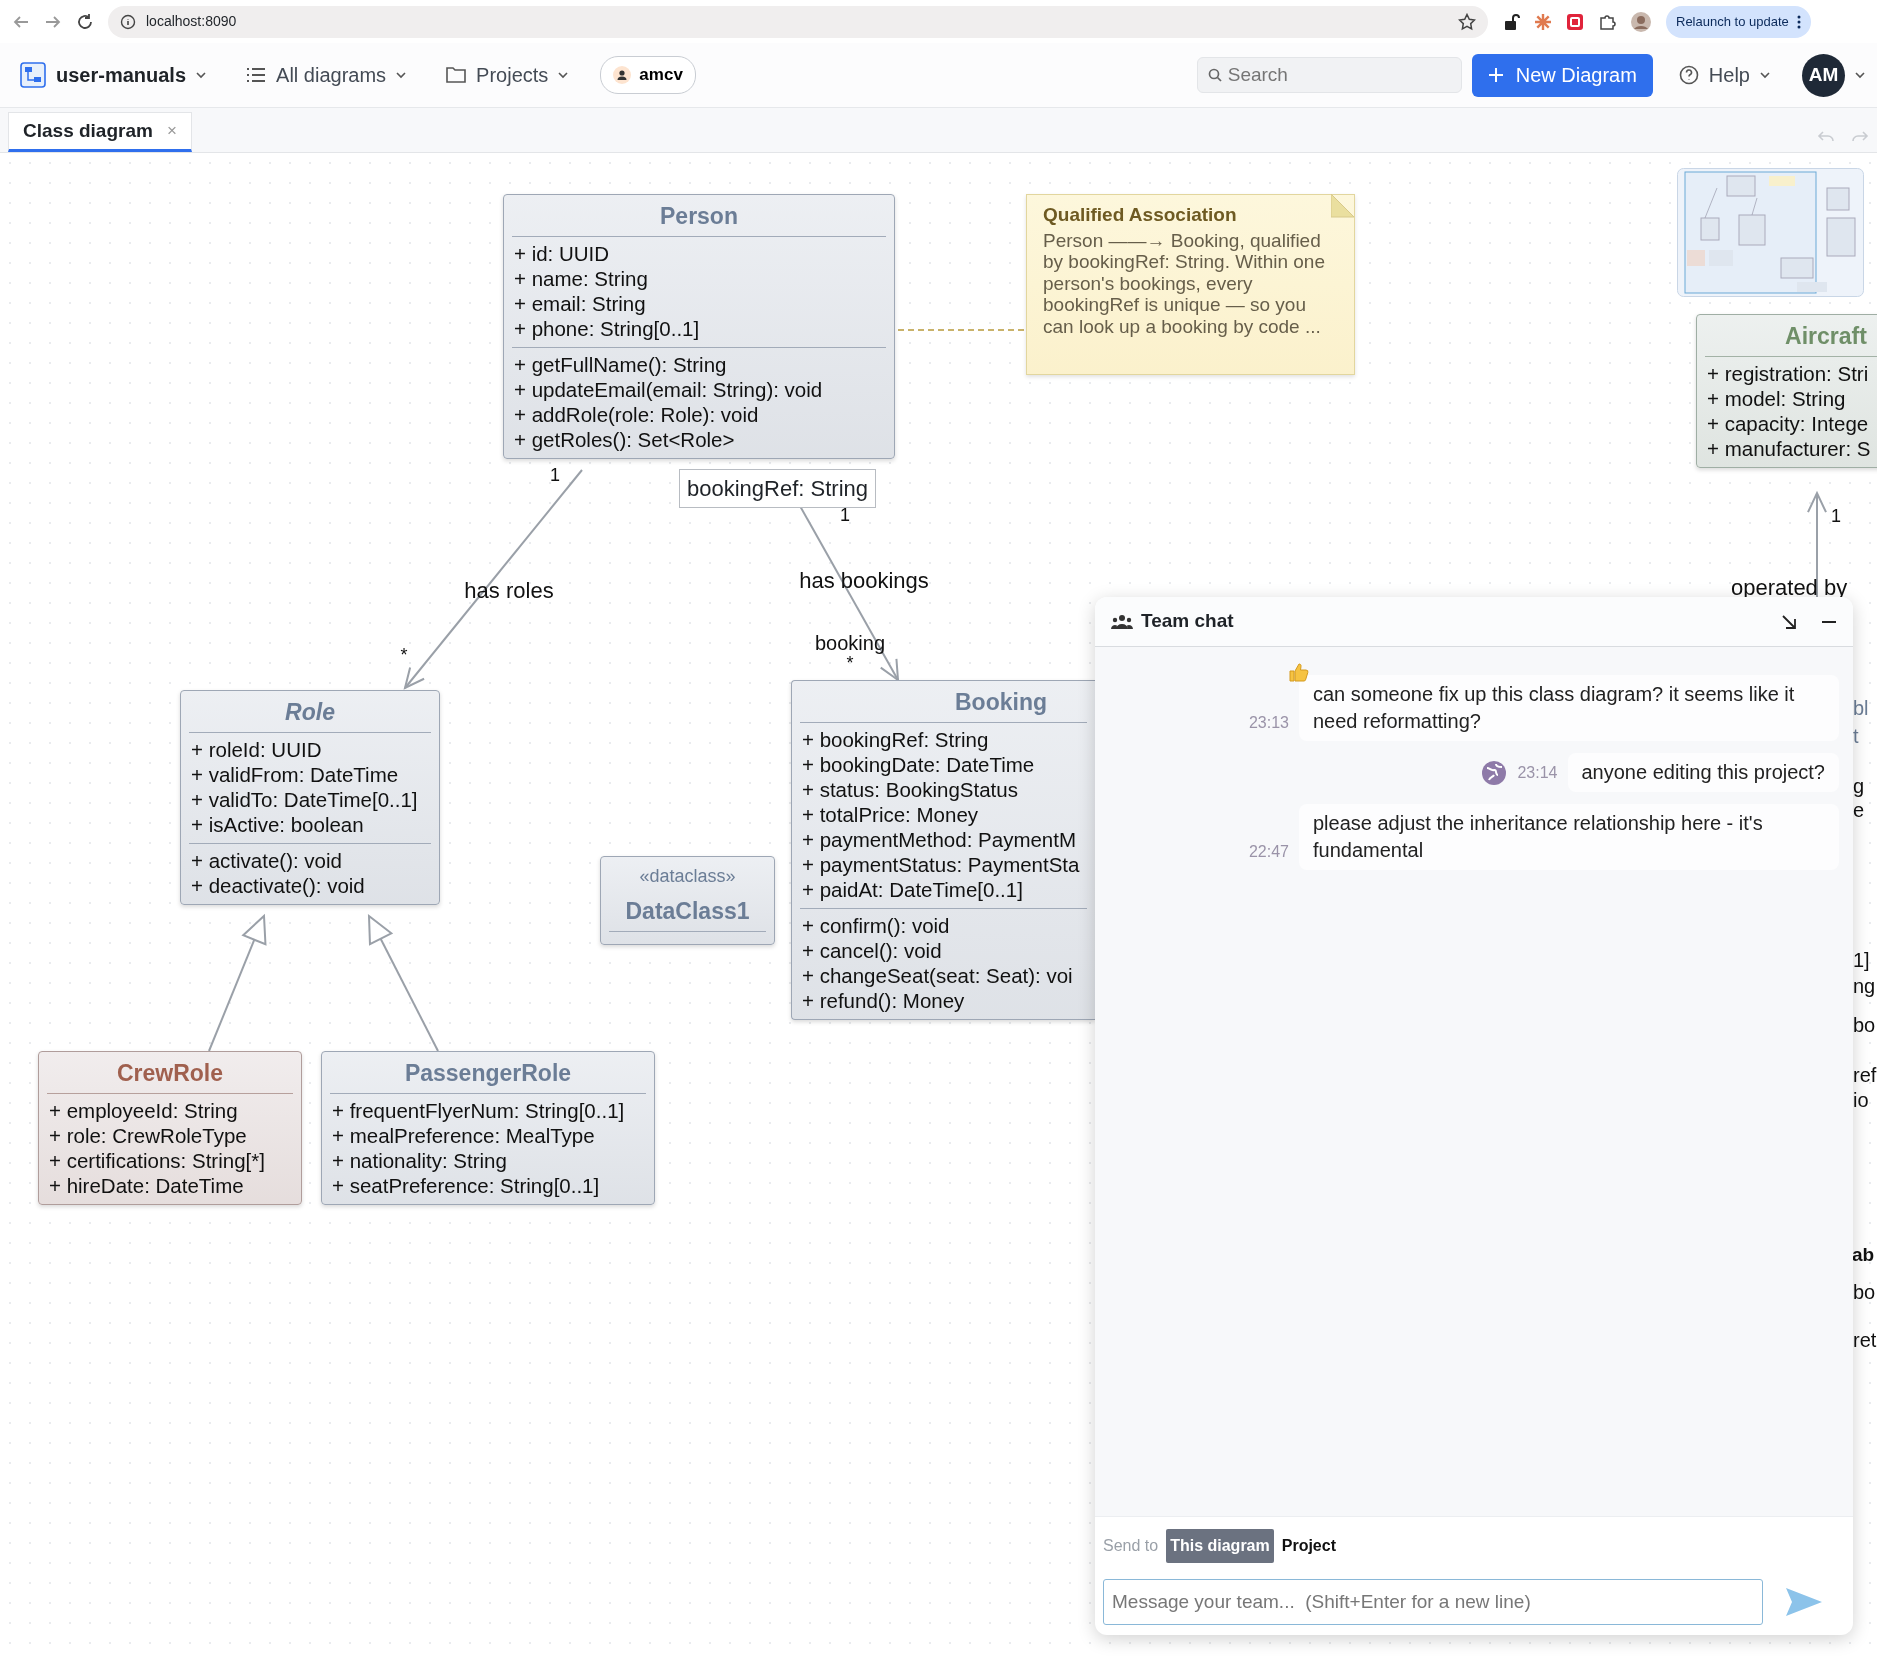 The image size is (1877, 1659). Describe the element at coordinates (1122, 621) in the screenshot. I see `people-icon` at that location.